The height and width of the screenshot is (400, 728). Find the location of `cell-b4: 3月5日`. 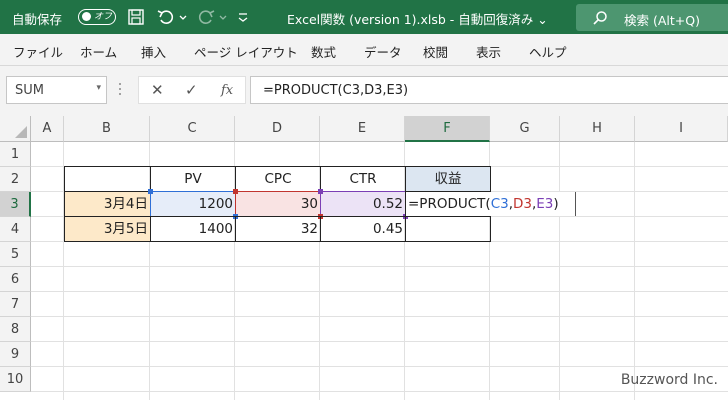

cell-b4: 3月5日 is located at coordinates (107, 229).